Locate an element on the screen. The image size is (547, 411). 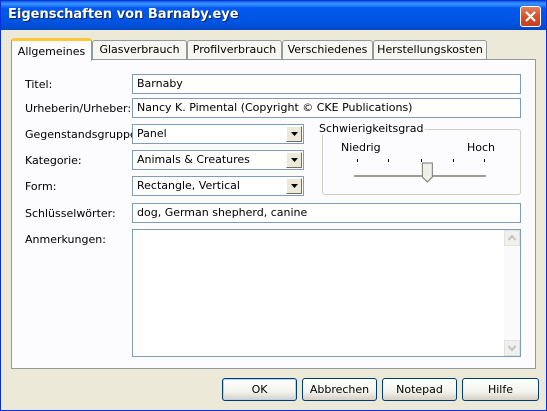
gruppe-dropdown-button is located at coordinates (294, 134).